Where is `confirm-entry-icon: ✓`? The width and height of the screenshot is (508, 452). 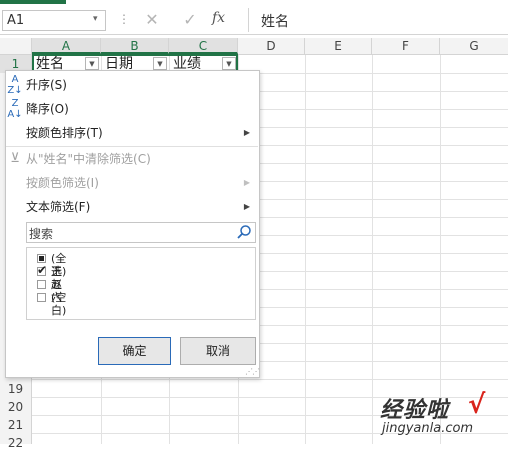
confirm-entry-icon: ✓ is located at coordinates (190, 20).